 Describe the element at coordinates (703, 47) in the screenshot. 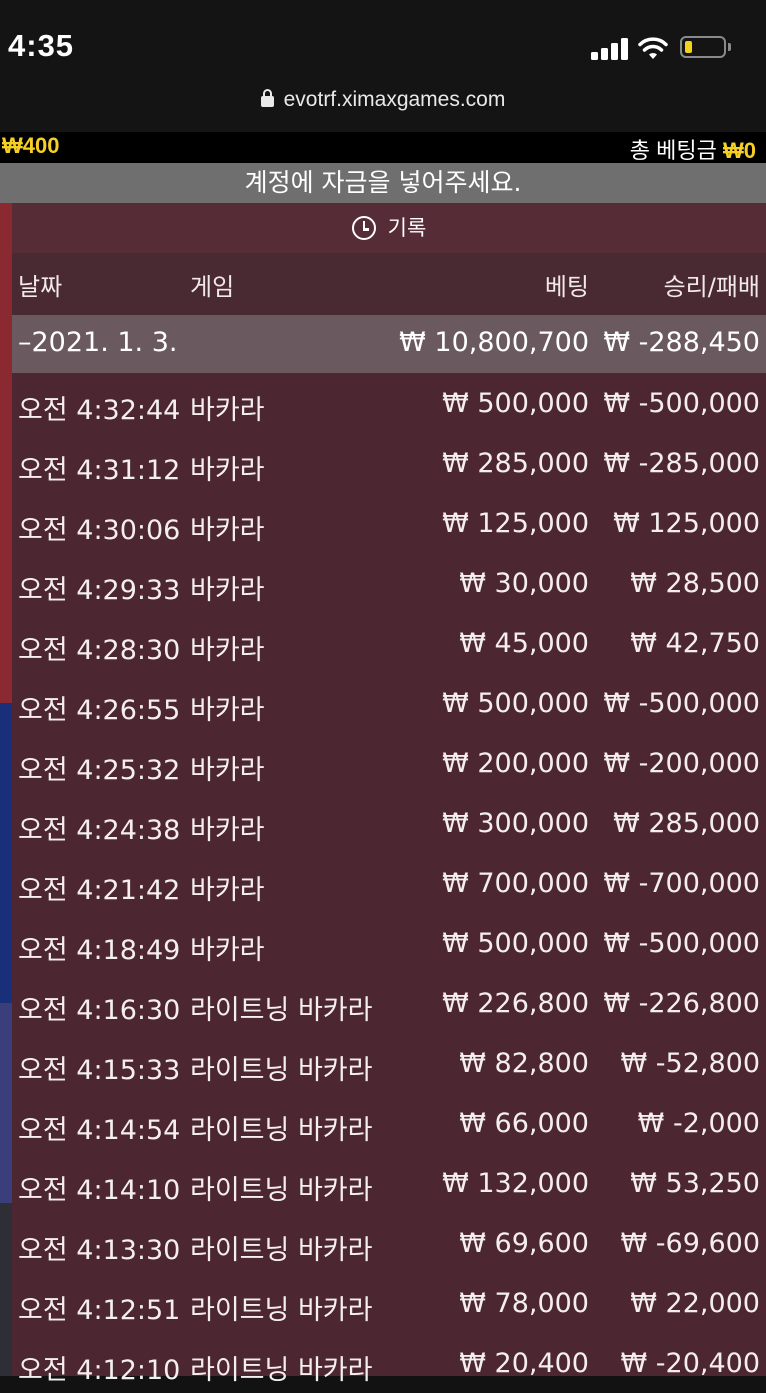

I see `battery-low-icon` at that location.